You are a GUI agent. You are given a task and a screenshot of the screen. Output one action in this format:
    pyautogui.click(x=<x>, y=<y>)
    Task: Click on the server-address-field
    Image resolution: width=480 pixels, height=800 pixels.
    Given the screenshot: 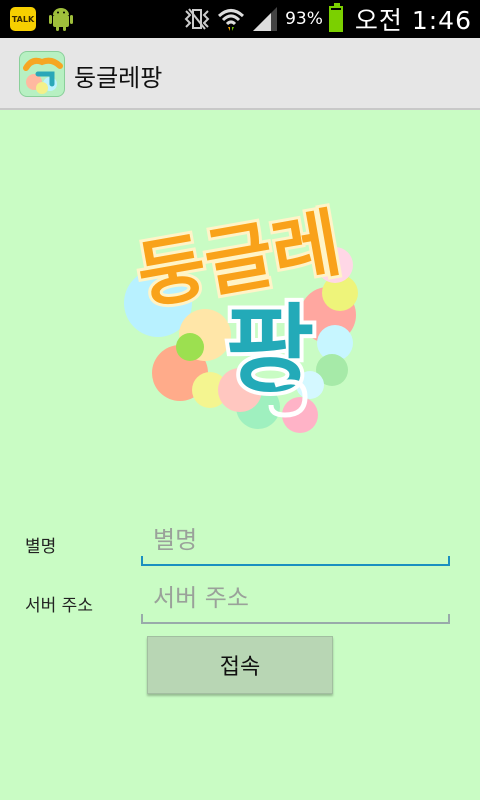 What is the action you would take?
    pyautogui.click(x=295, y=601)
    